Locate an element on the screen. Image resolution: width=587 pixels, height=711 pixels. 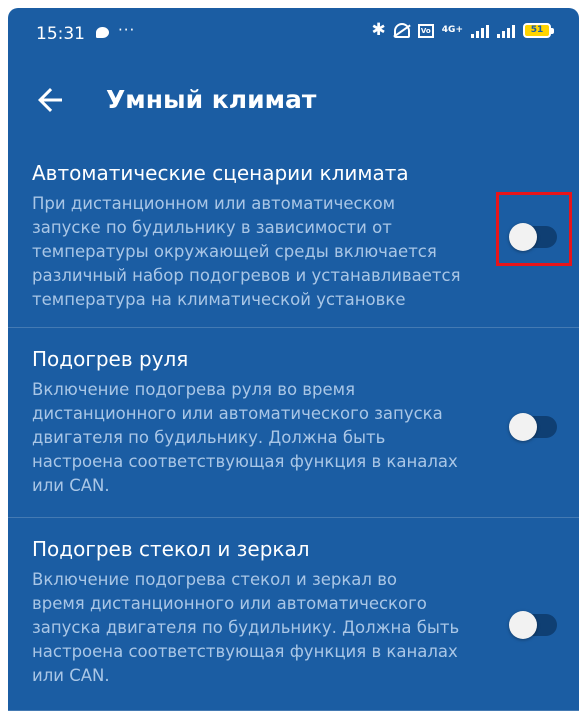
highlight-annotation-box is located at coordinates (534, 229).